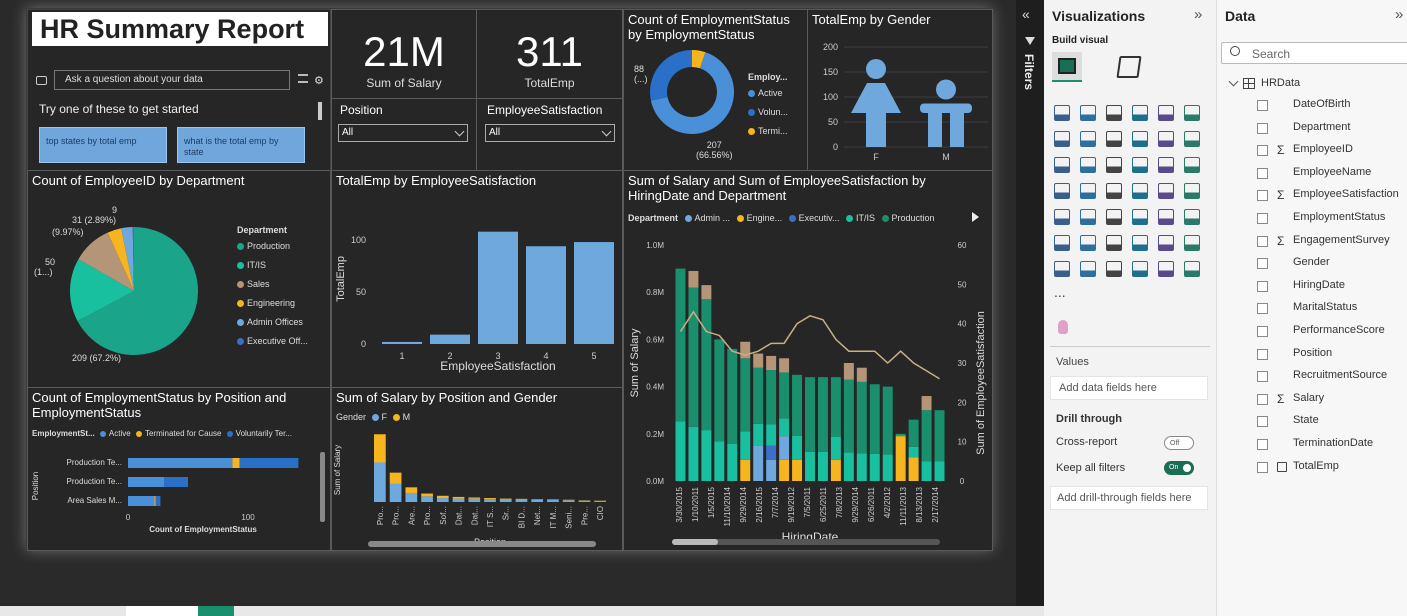 Image resolution: width=1407 pixels, height=616 pixels. I want to click on drill-through-drop-zone: Add drill-through fields here, so click(1129, 498).